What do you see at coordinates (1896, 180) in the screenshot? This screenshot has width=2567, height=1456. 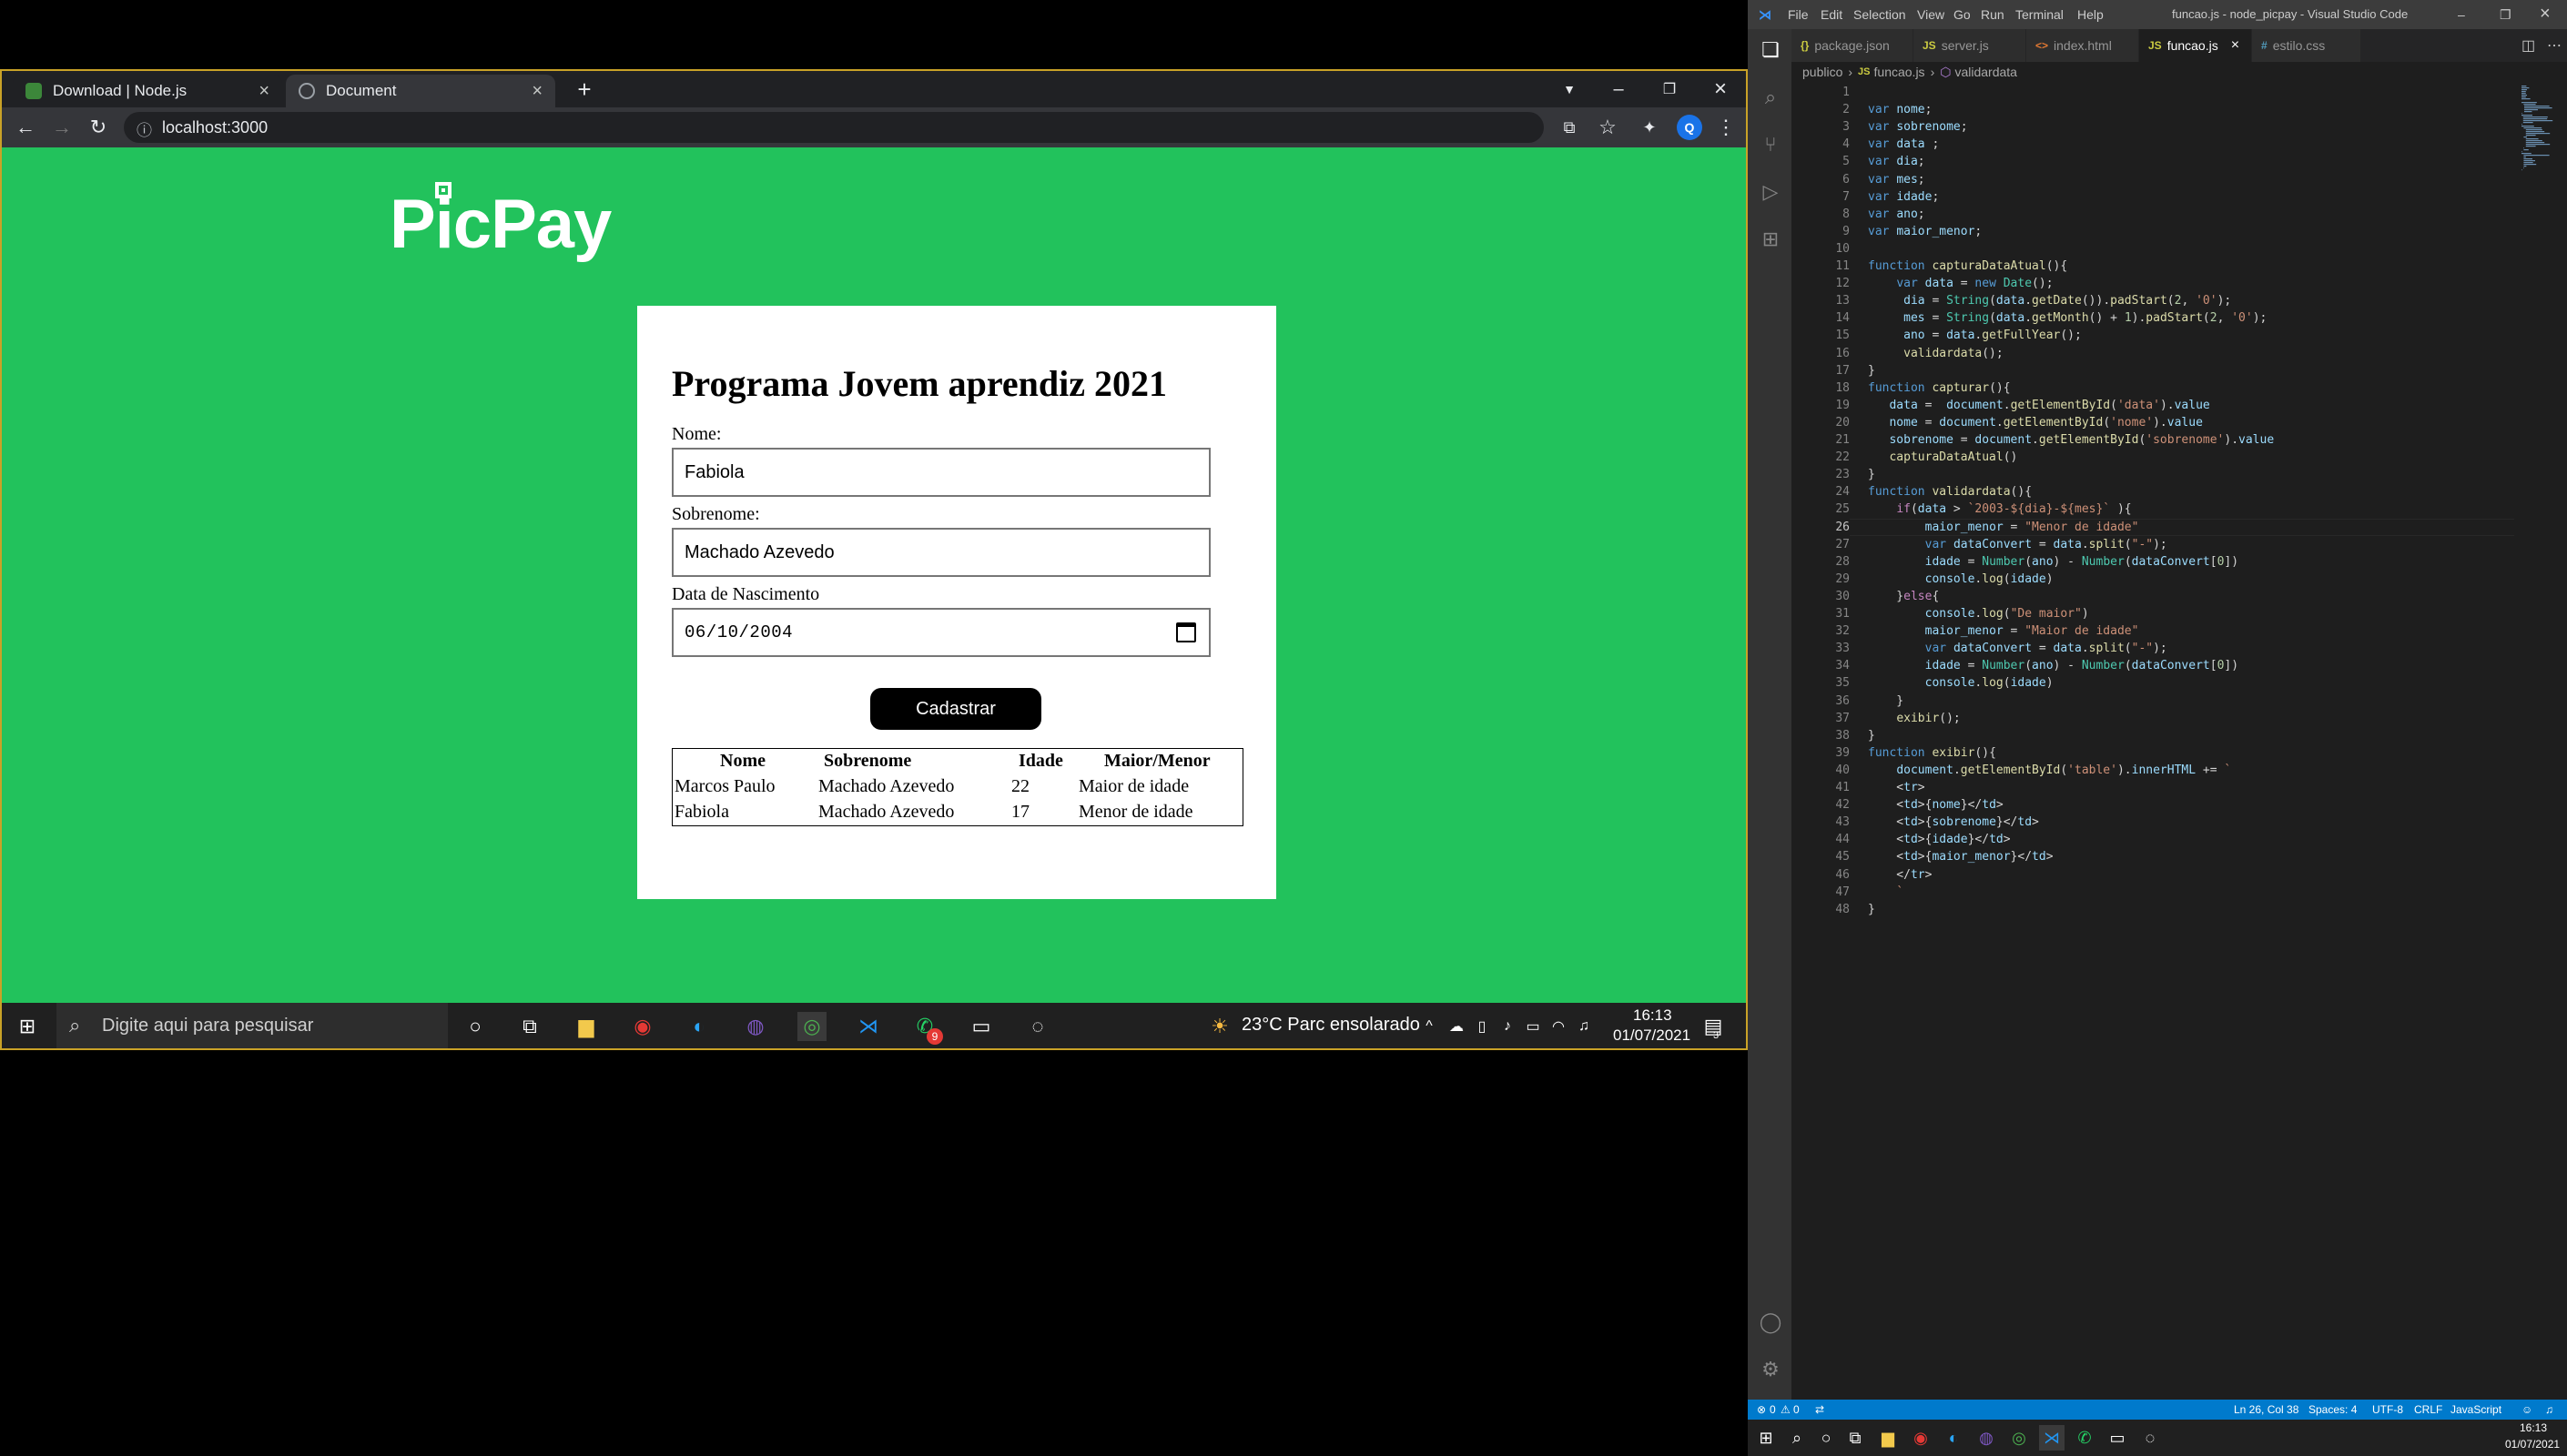 I see `code-line: var mes;` at bounding box center [1896, 180].